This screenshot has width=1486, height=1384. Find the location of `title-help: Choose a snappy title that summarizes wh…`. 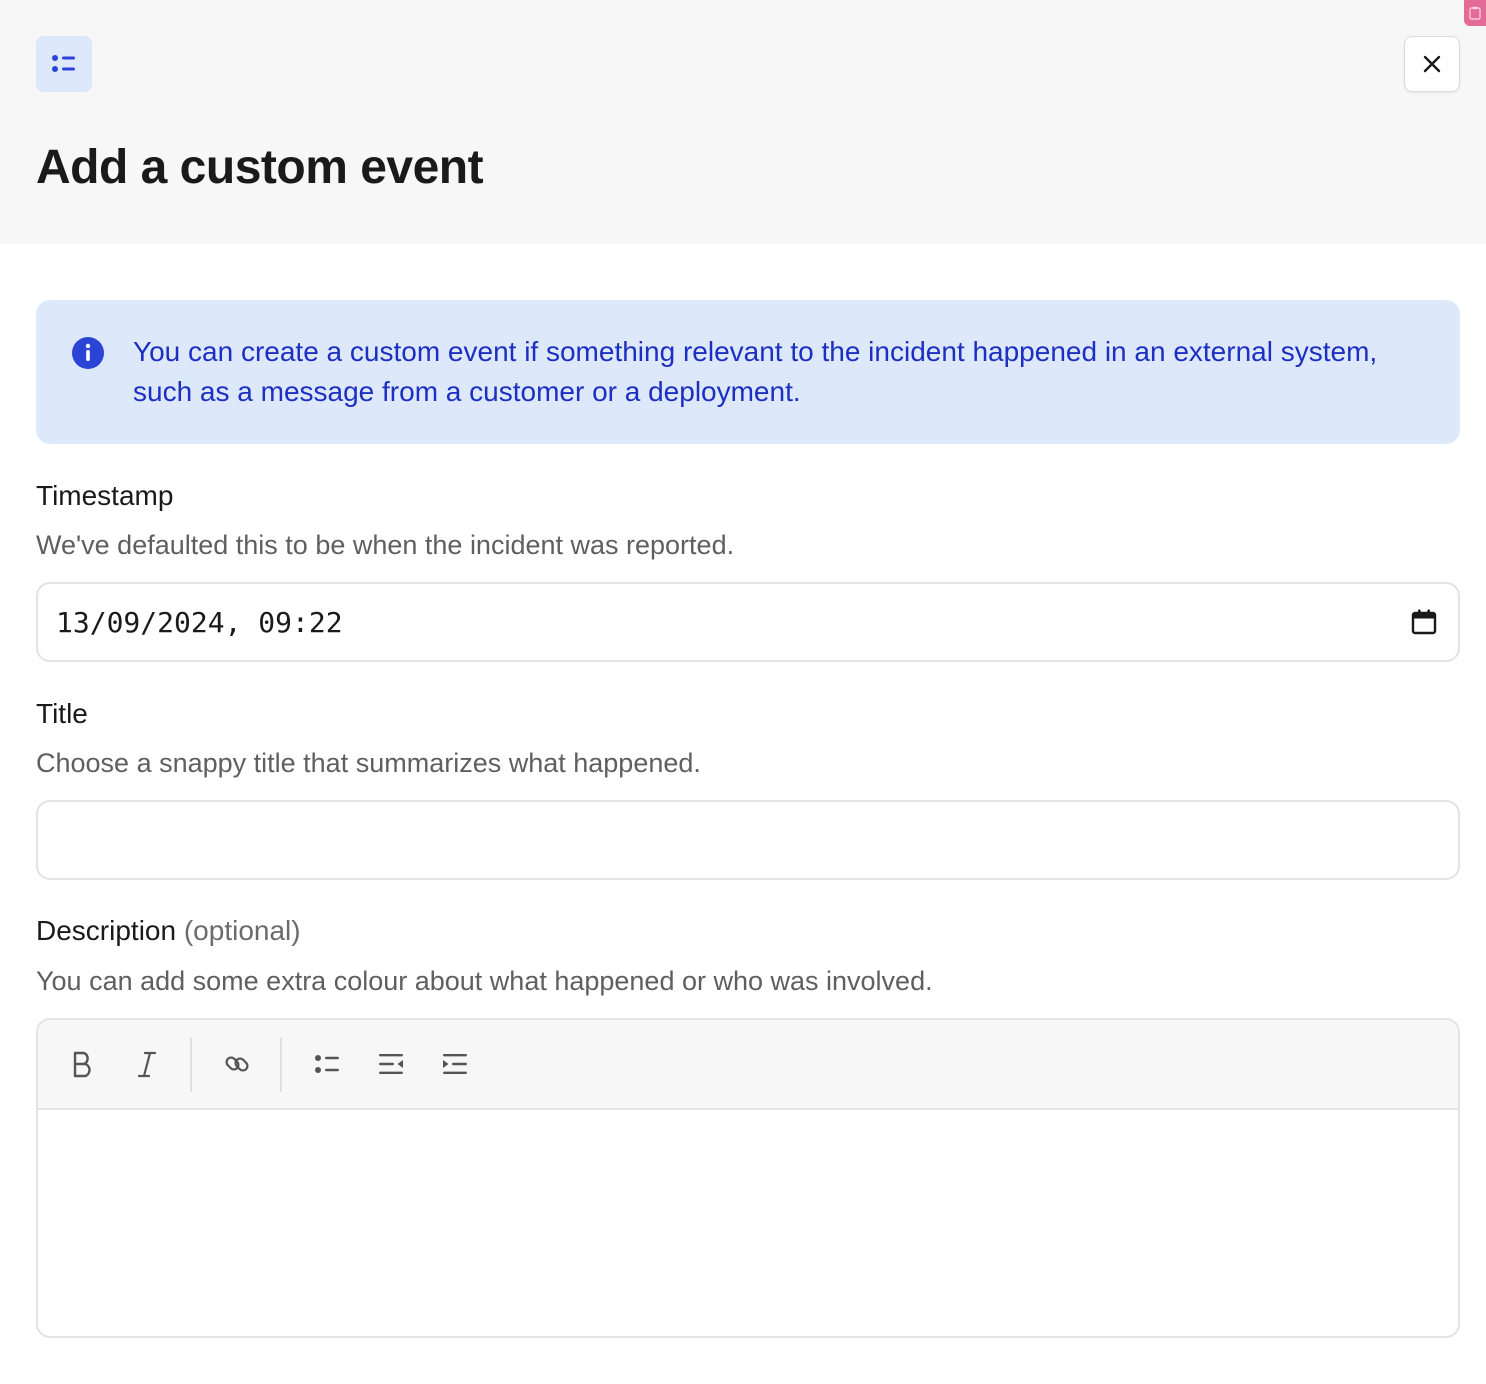

title-help: Choose a snappy title that summarizes wh… is located at coordinates (368, 763).